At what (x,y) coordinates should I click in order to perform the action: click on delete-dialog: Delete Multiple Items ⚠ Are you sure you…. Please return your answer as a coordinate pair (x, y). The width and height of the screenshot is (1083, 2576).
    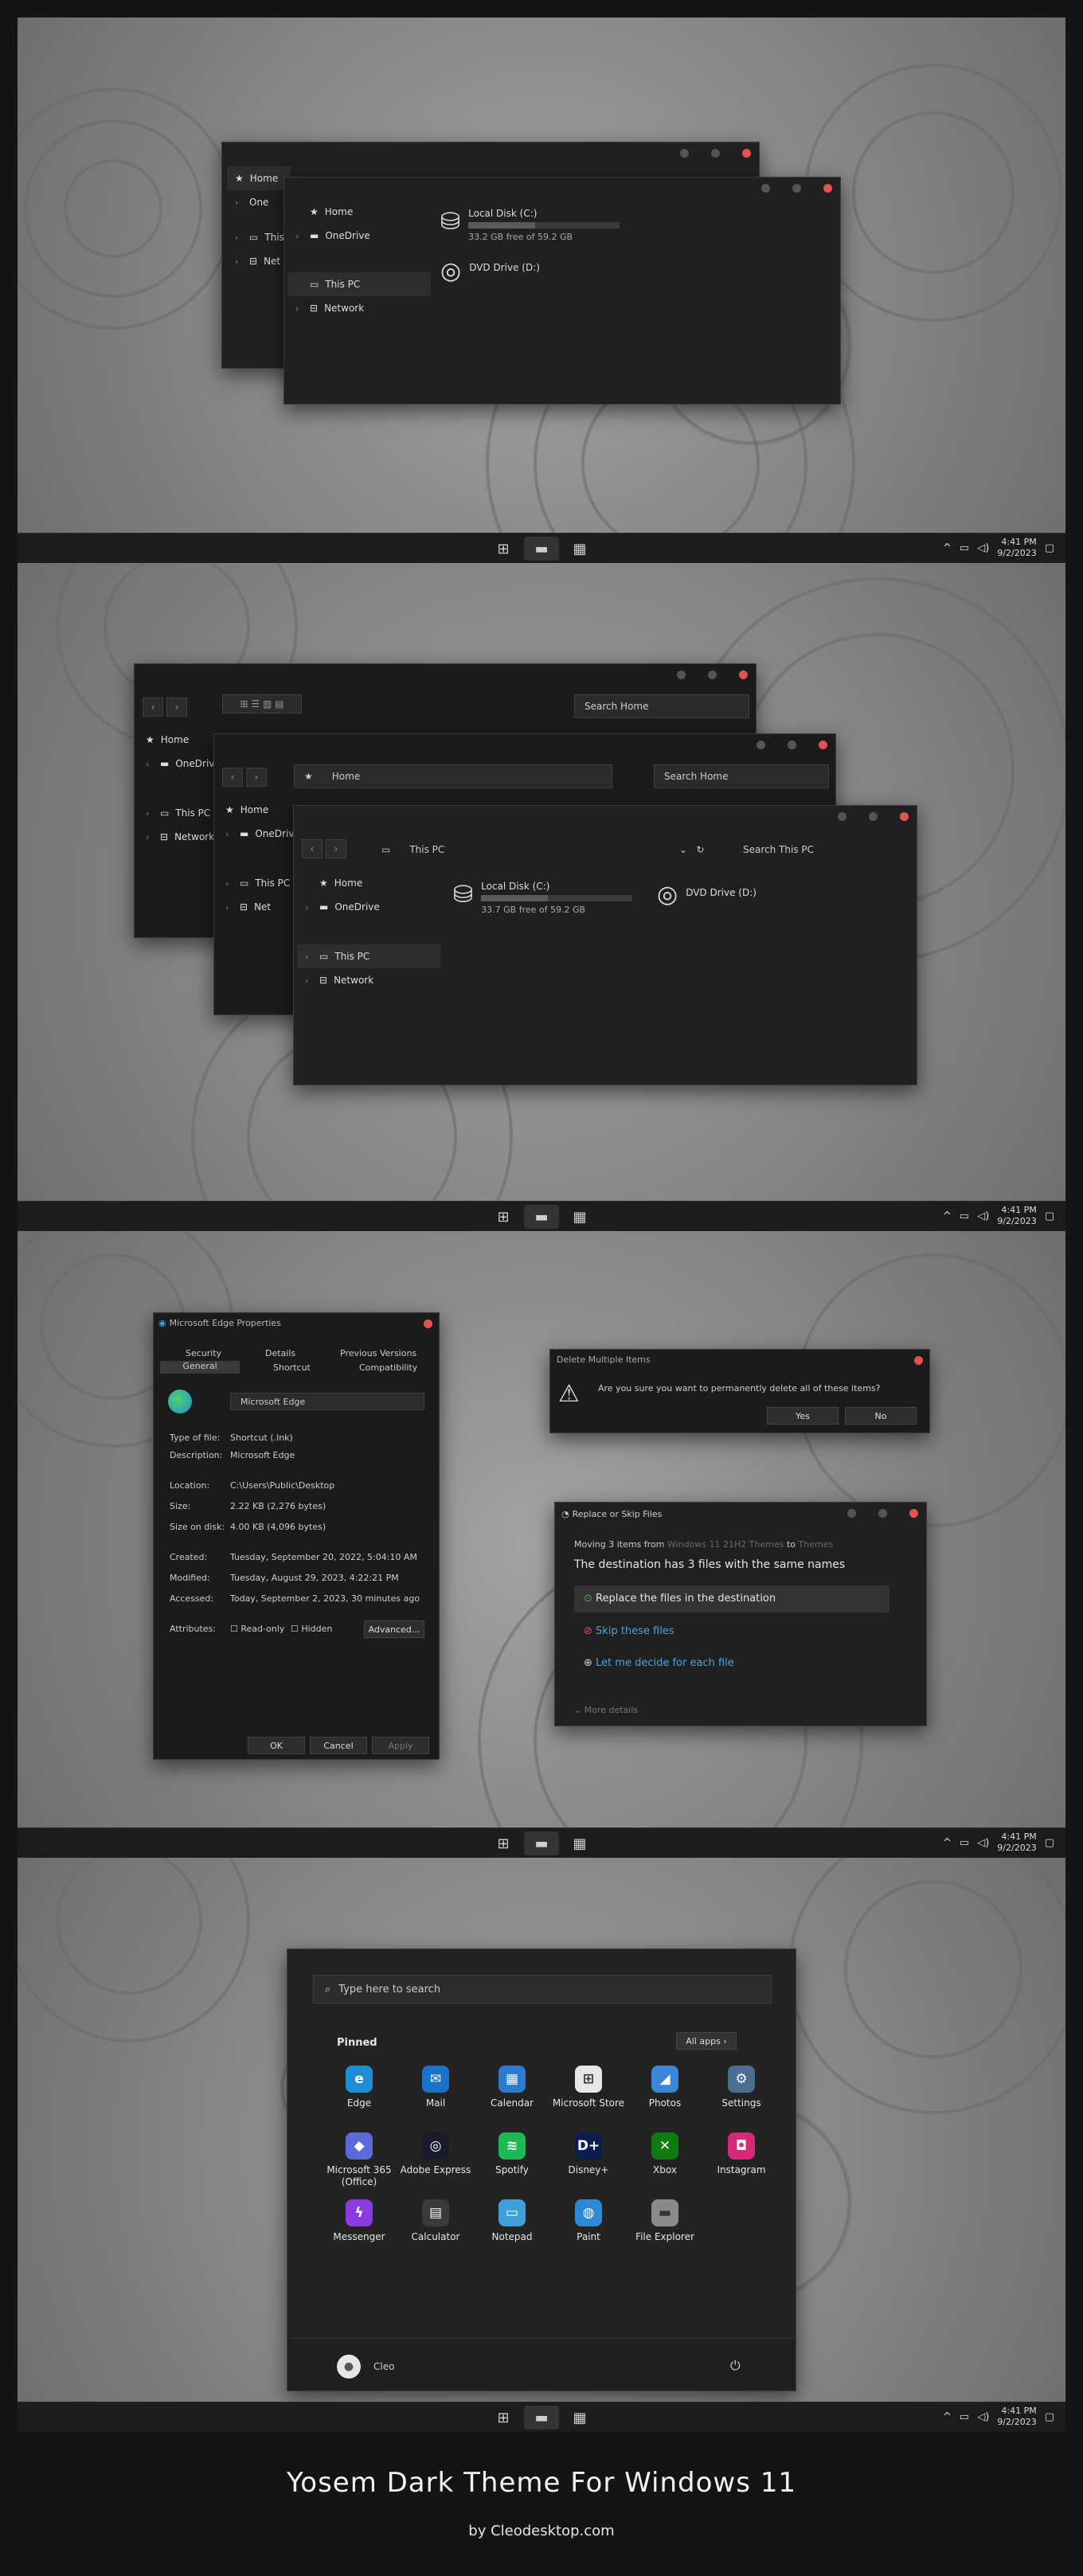
    Looking at the image, I should click on (739, 1391).